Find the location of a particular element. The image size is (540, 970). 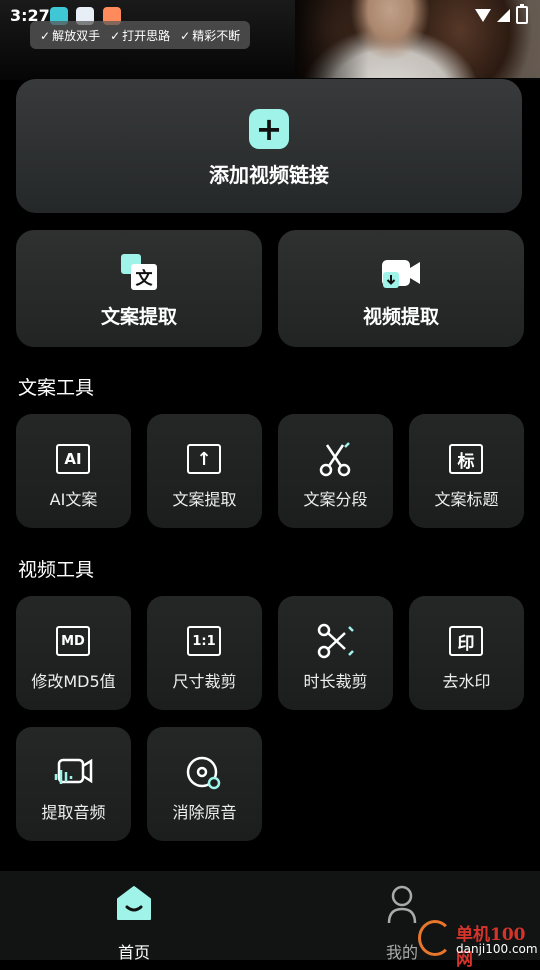

title-icon: 标 is located at coordinates (466, 459).